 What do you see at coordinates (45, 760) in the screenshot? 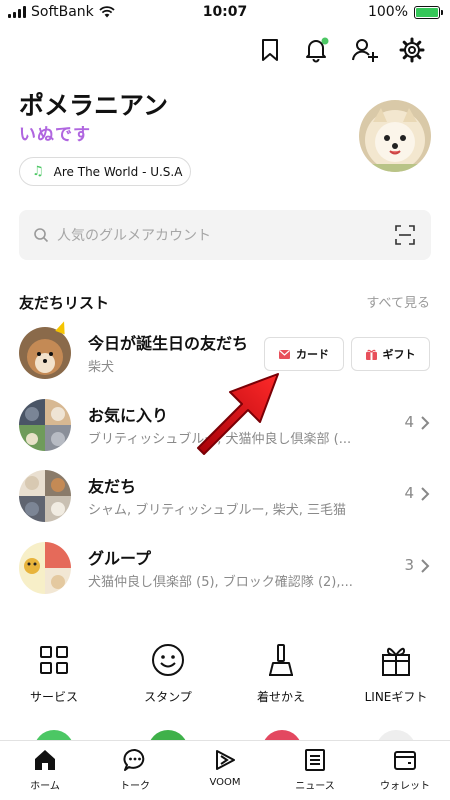
I see `home-icon` at bounding box center [45, 760].